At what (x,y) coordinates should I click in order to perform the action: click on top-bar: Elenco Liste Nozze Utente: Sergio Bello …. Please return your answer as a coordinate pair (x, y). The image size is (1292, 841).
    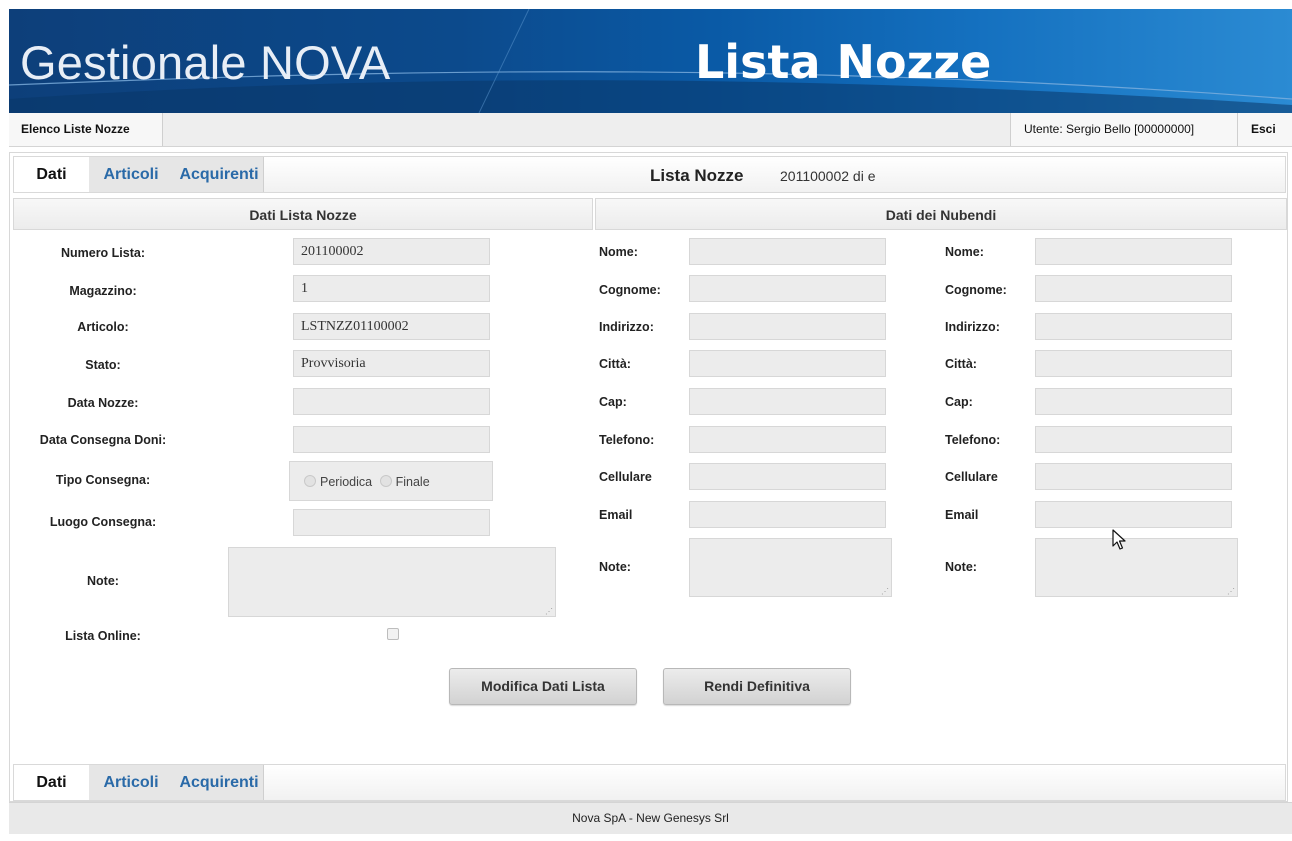
    Looking at the image, I should click on (650, 130).